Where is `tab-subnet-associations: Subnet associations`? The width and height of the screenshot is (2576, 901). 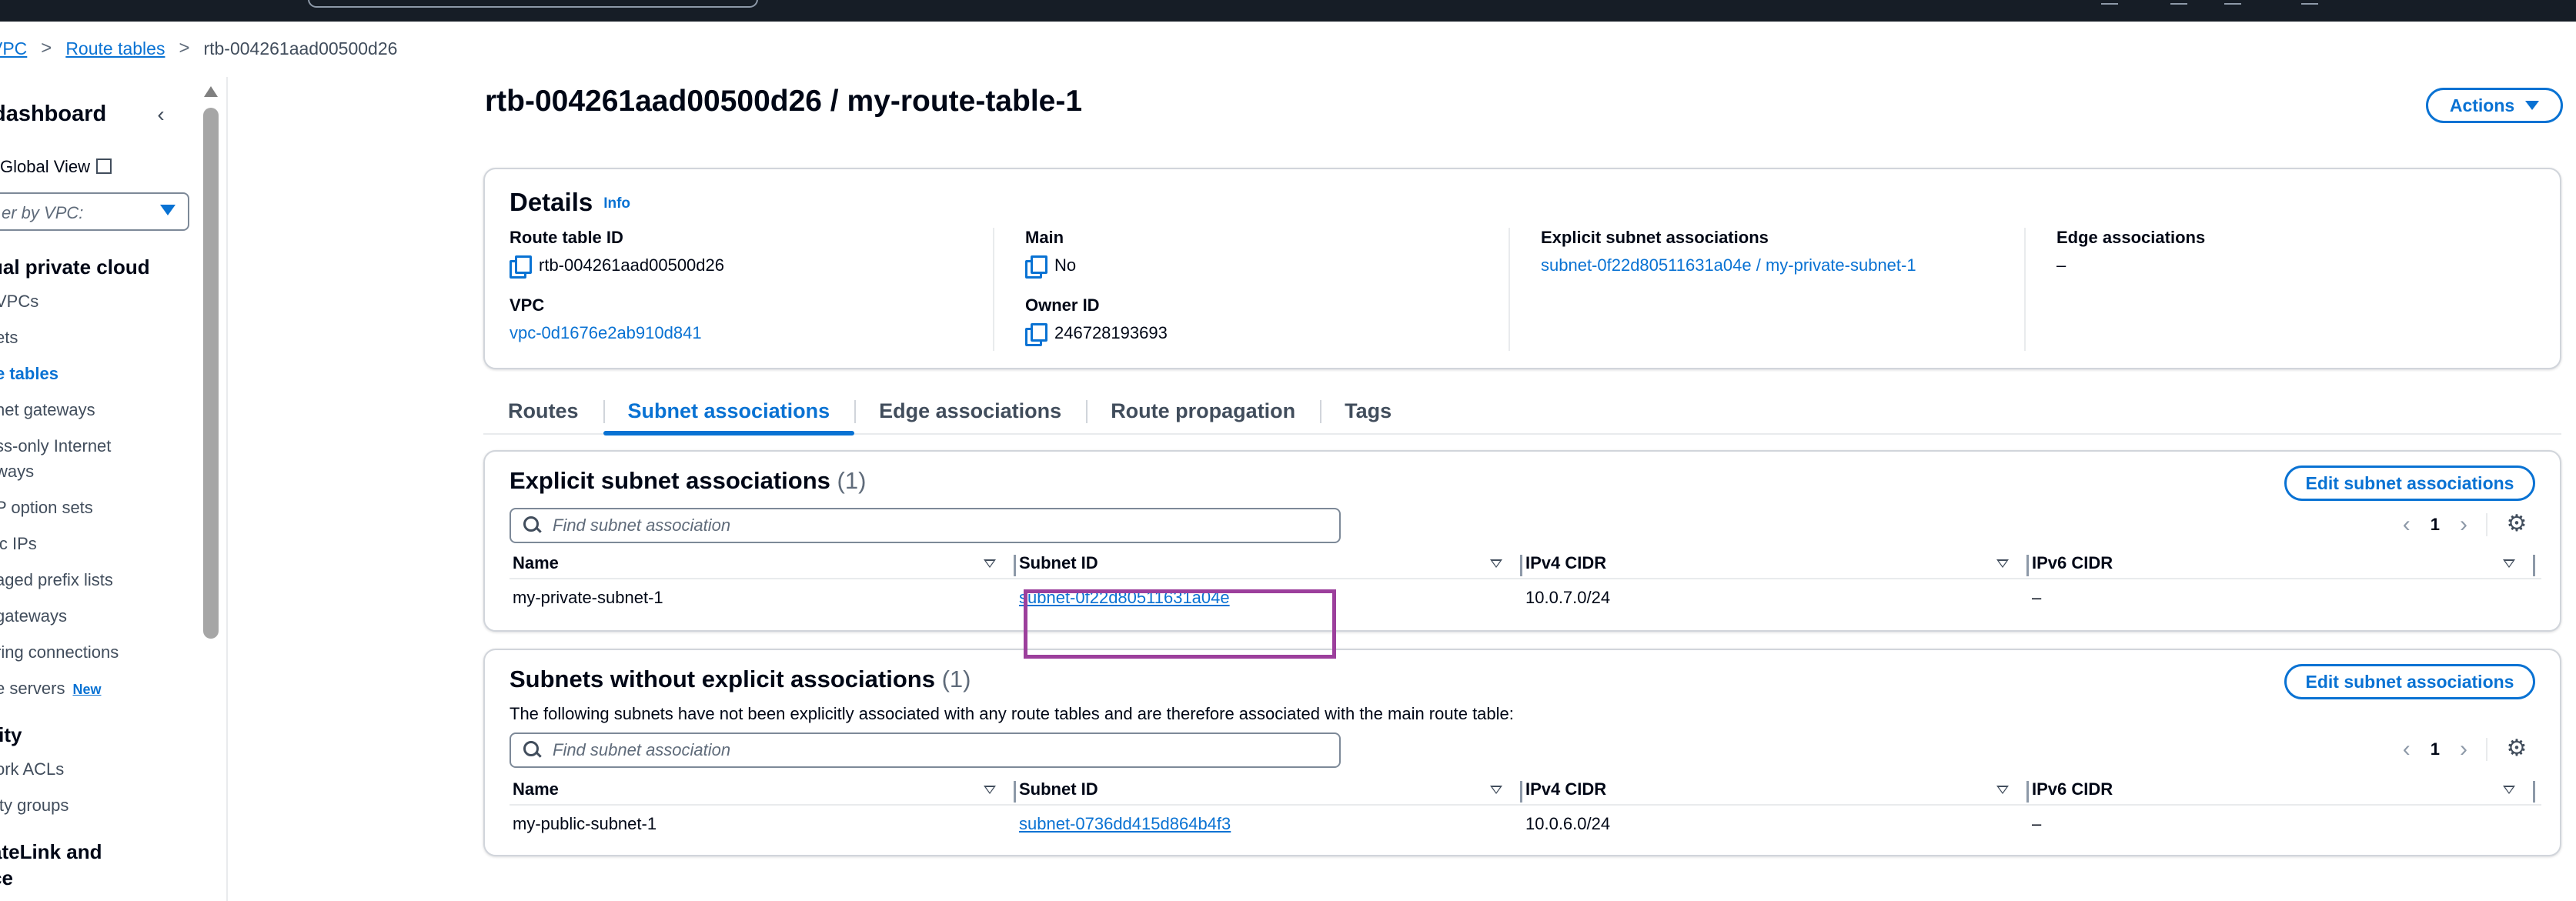 tab-subnet-associations: Subnet associations is located at coordinates (729, 412).